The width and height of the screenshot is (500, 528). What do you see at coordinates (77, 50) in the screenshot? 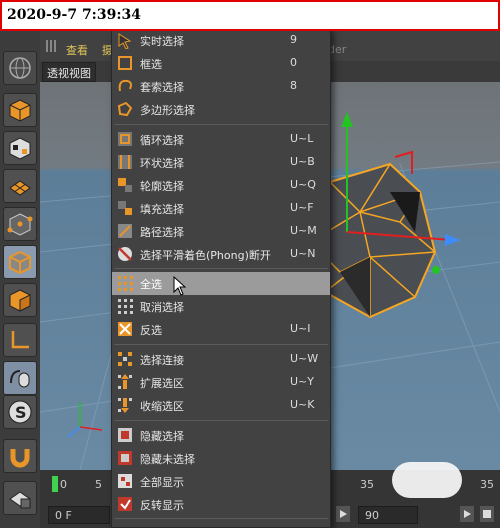
I see `menu-view: 查看` at bounding box center [77, 50].